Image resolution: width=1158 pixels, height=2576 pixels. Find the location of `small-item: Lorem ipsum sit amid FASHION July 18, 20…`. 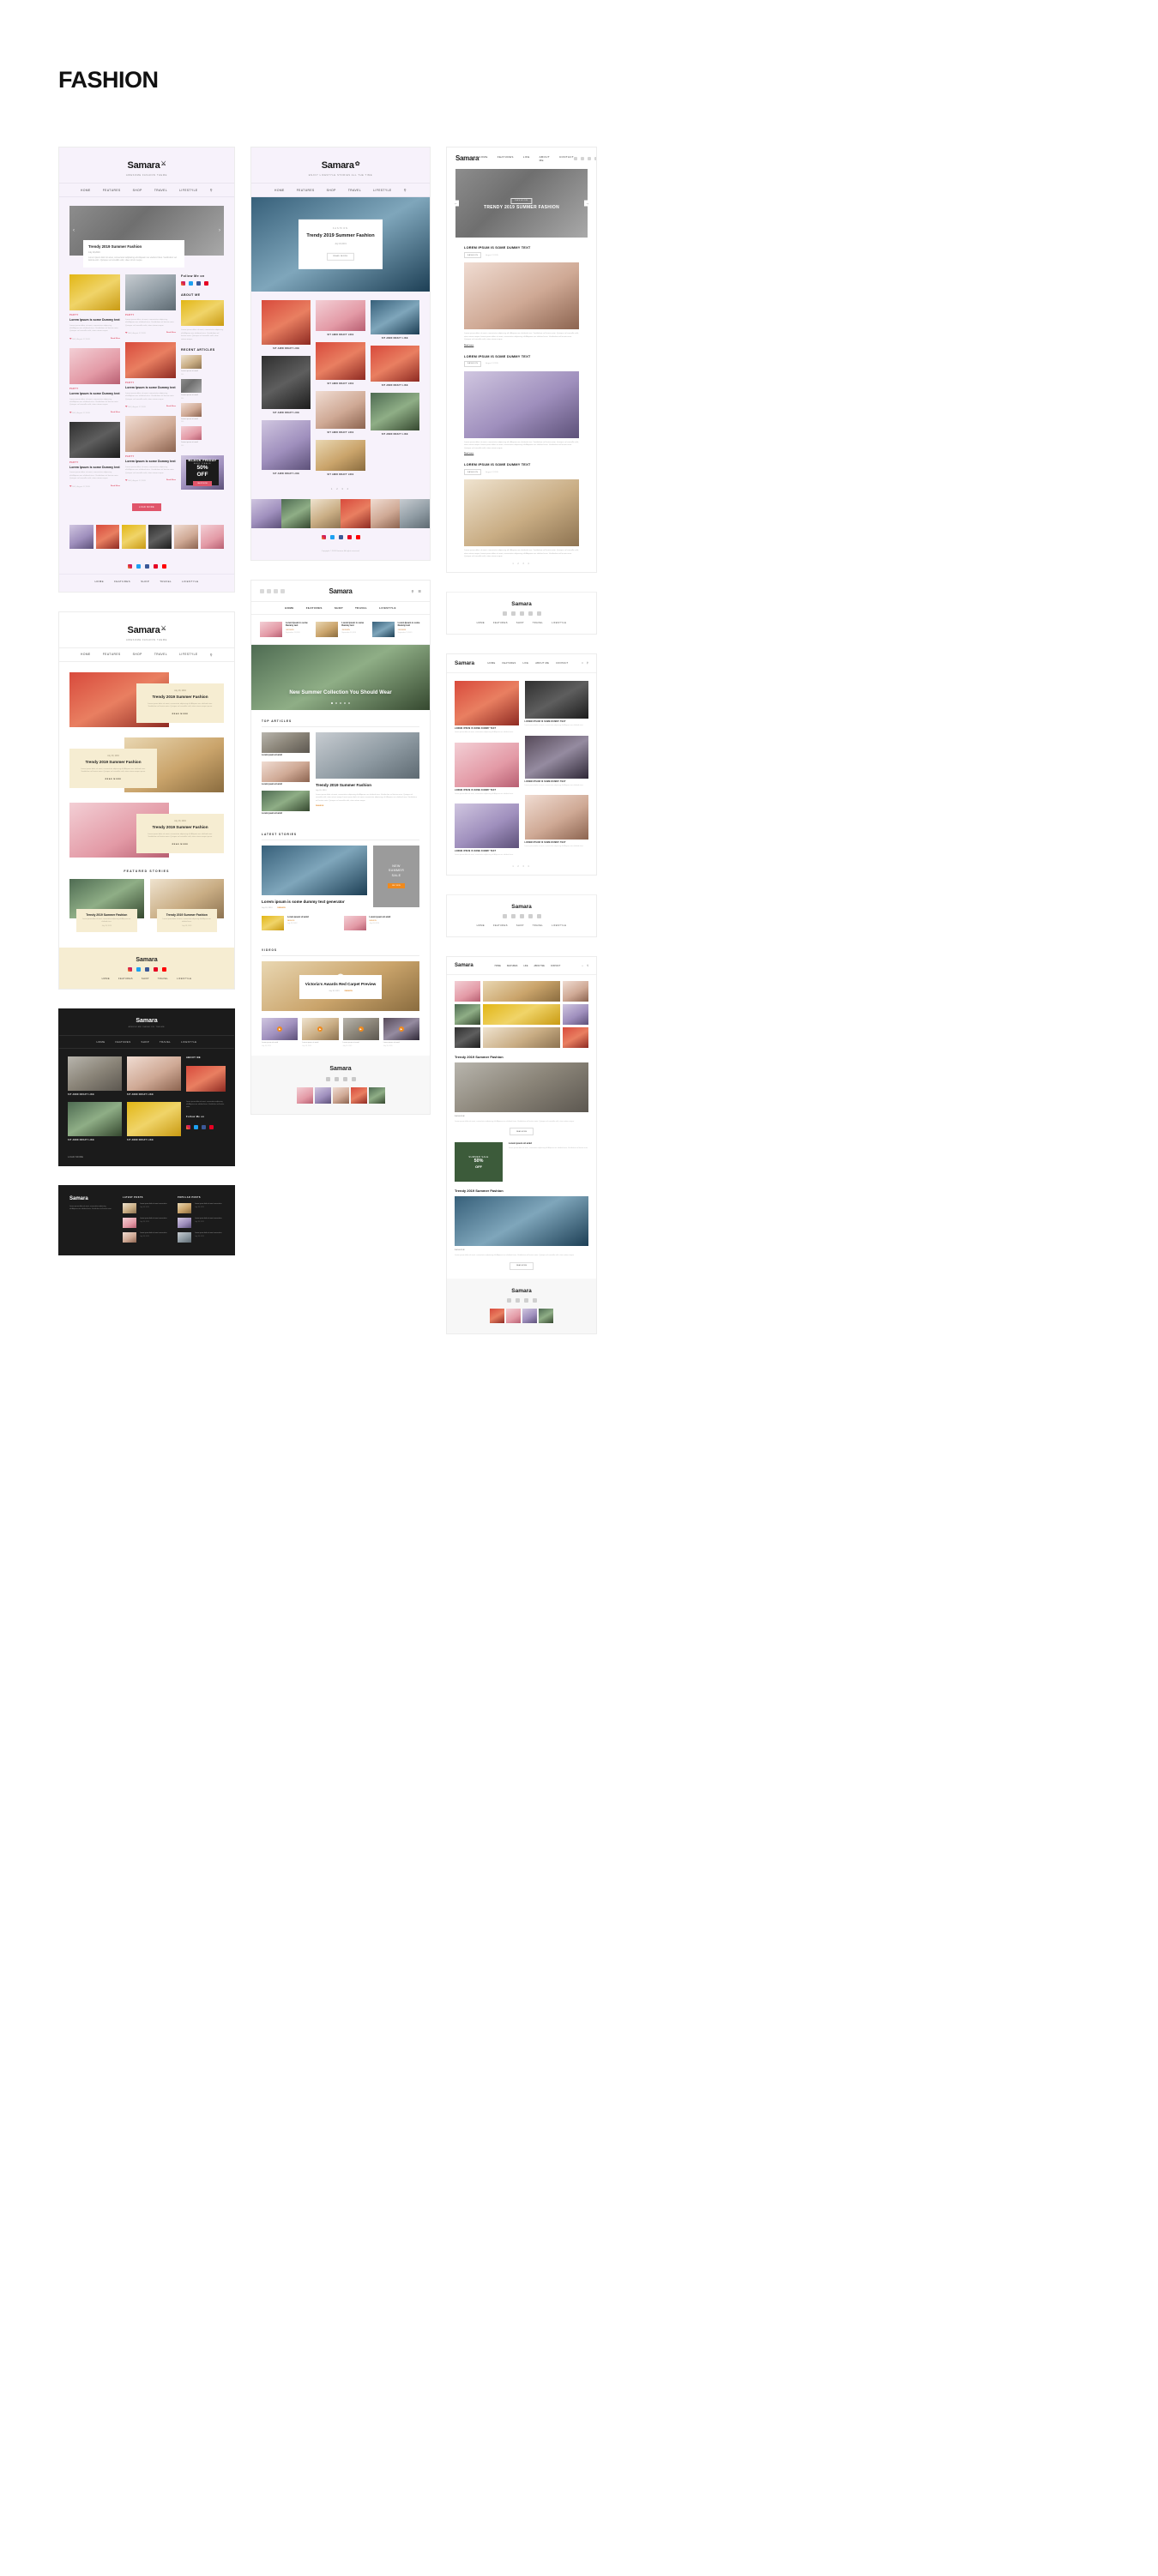

small-item: Lorem ipsum sit amid FASHION July 18, 20… is located at coordinates (381, 923).